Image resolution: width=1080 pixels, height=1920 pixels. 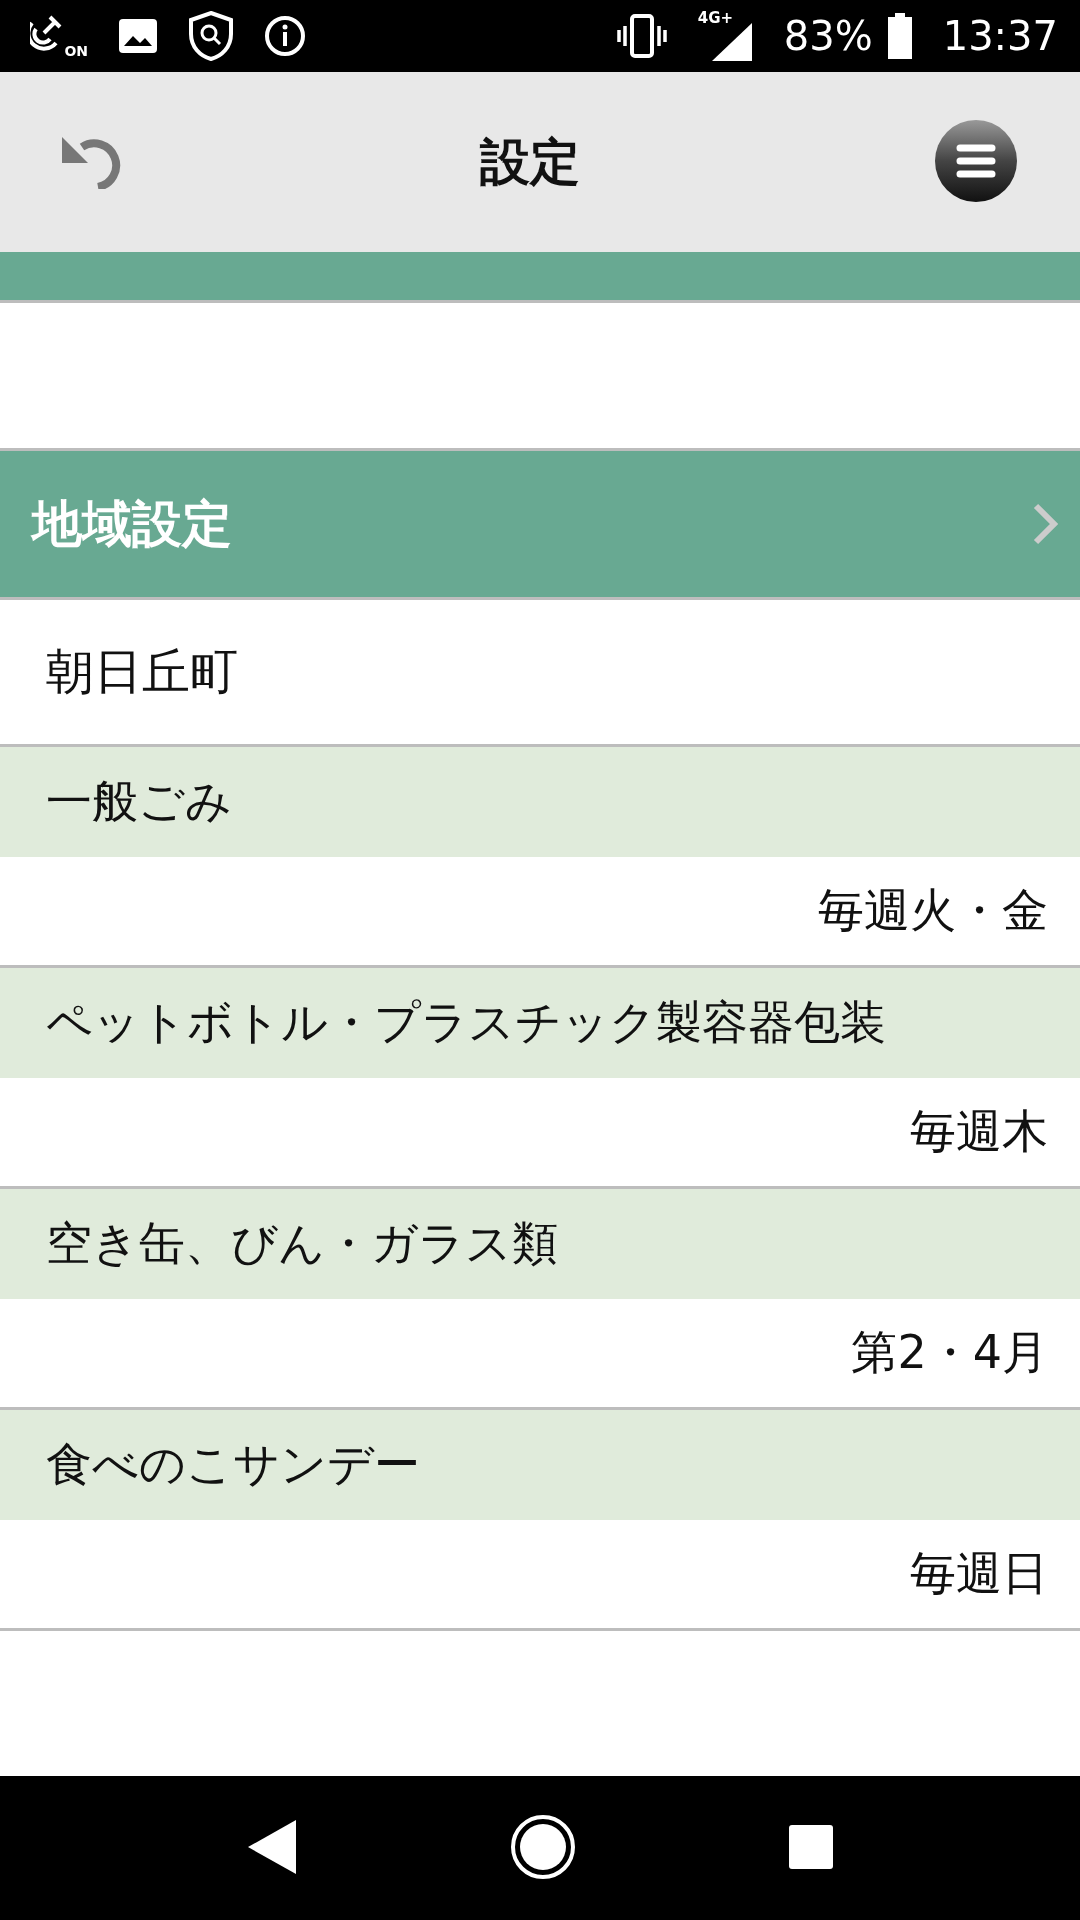 What do you see at coordinates (828, 36) in the screenshot?
I see `battery-percent: 83%` at bounding box center [828, 36].